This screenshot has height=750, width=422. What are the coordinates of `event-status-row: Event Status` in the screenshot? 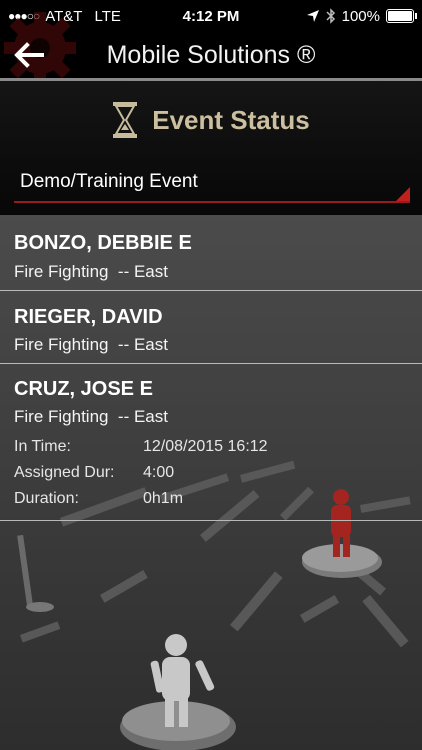 It's located at (211, 120).